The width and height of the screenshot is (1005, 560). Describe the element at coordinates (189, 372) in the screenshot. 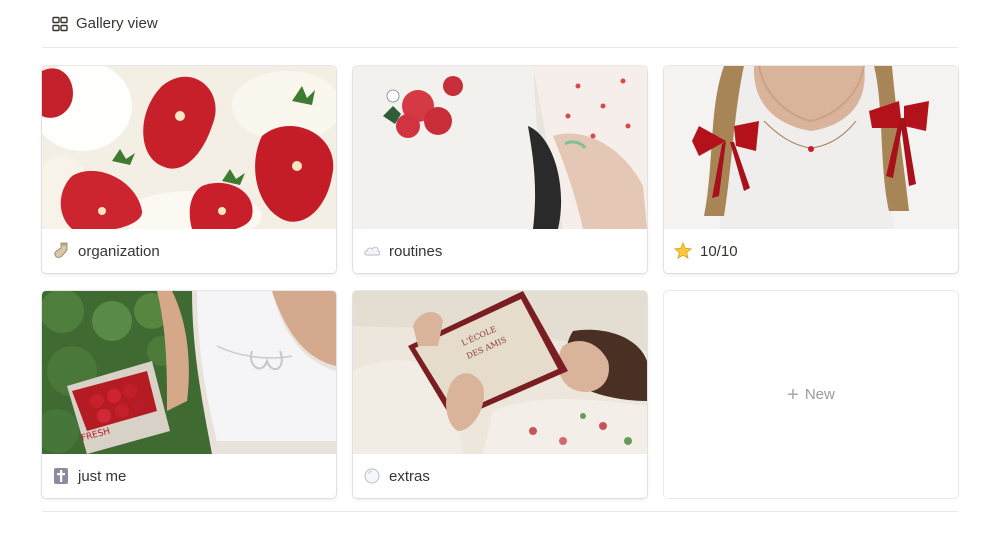

I see `card-cover-image: FRESH` at that location.